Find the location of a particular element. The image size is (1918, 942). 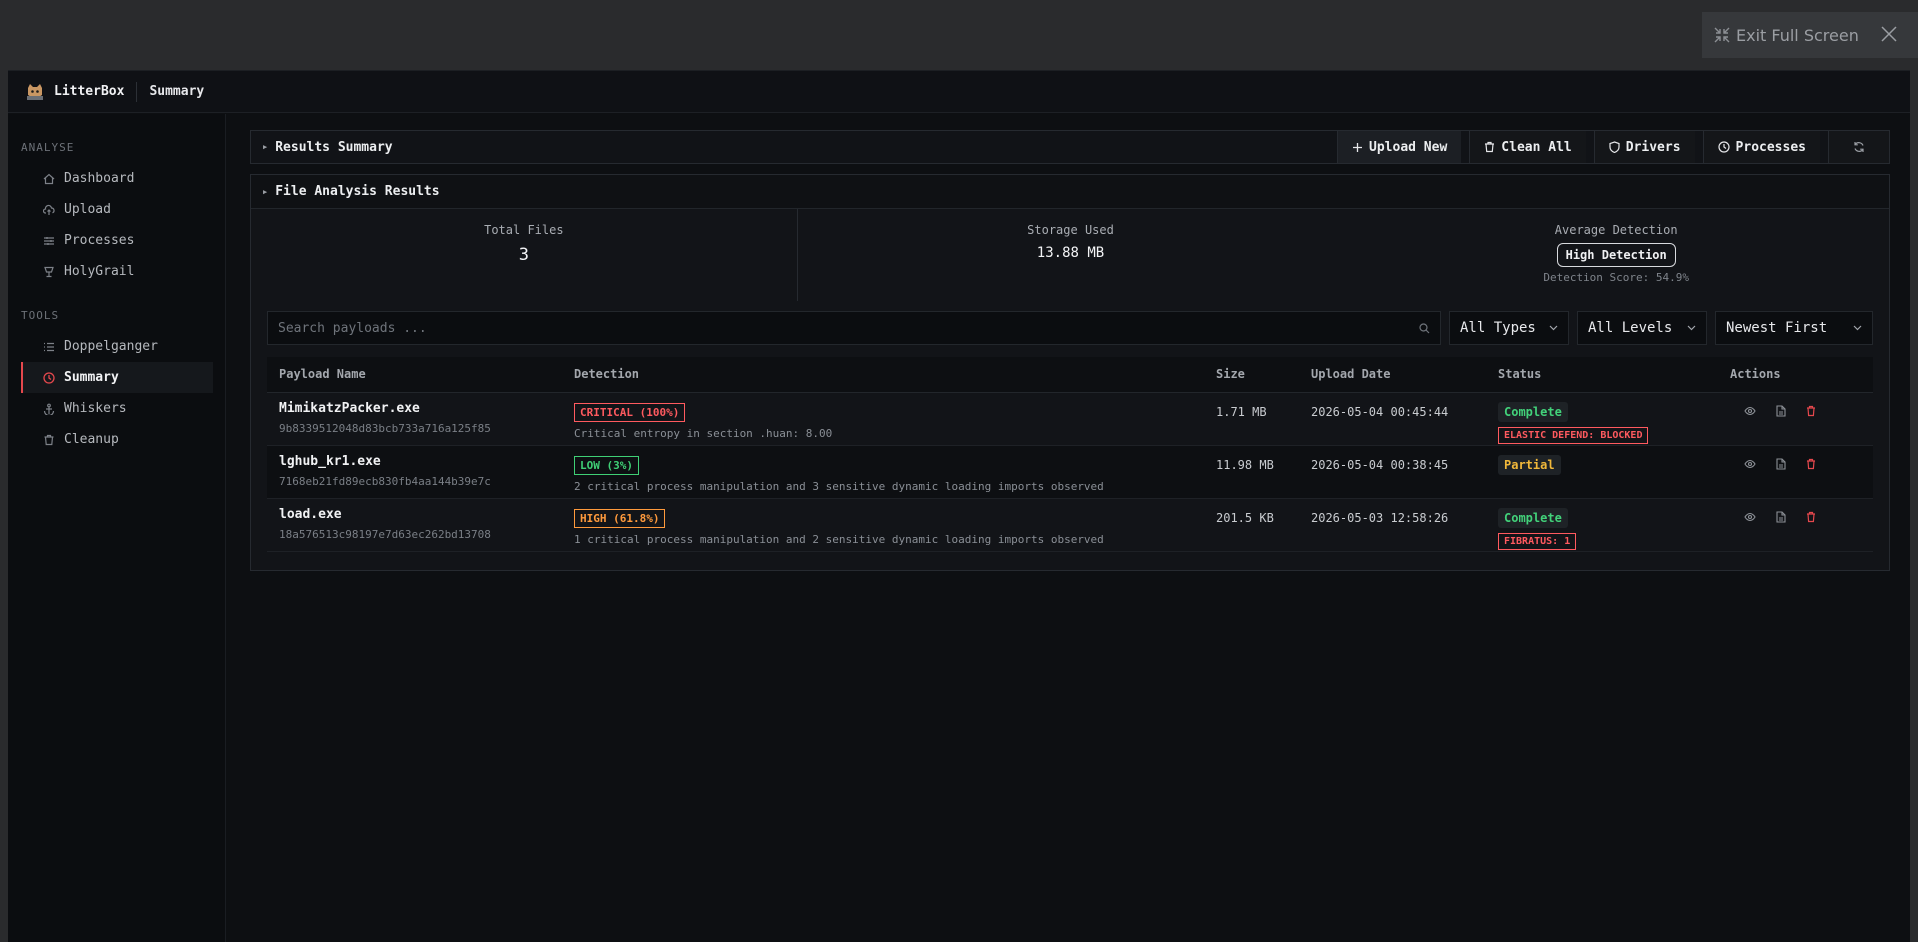

cat-logo-icon is located at coordinates (35, 91).